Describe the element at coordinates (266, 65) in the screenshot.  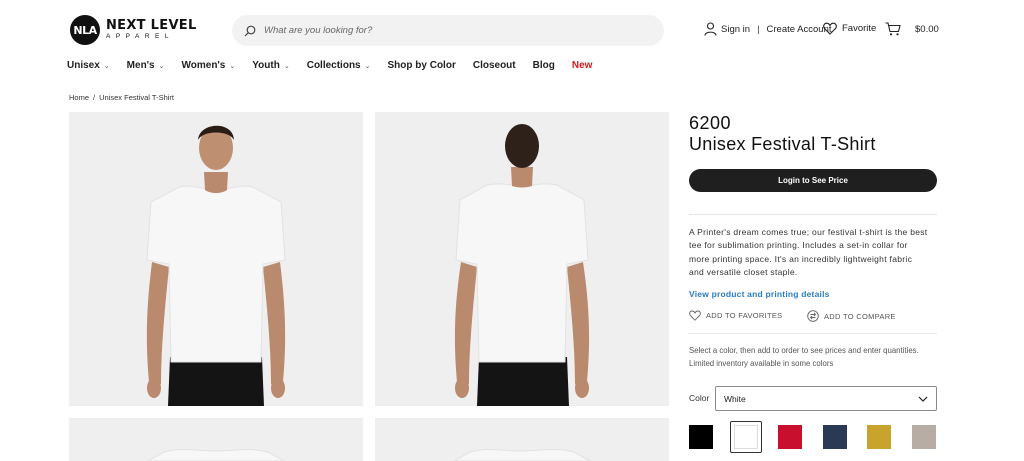
I see `nav-item-label: Youth` at that location.